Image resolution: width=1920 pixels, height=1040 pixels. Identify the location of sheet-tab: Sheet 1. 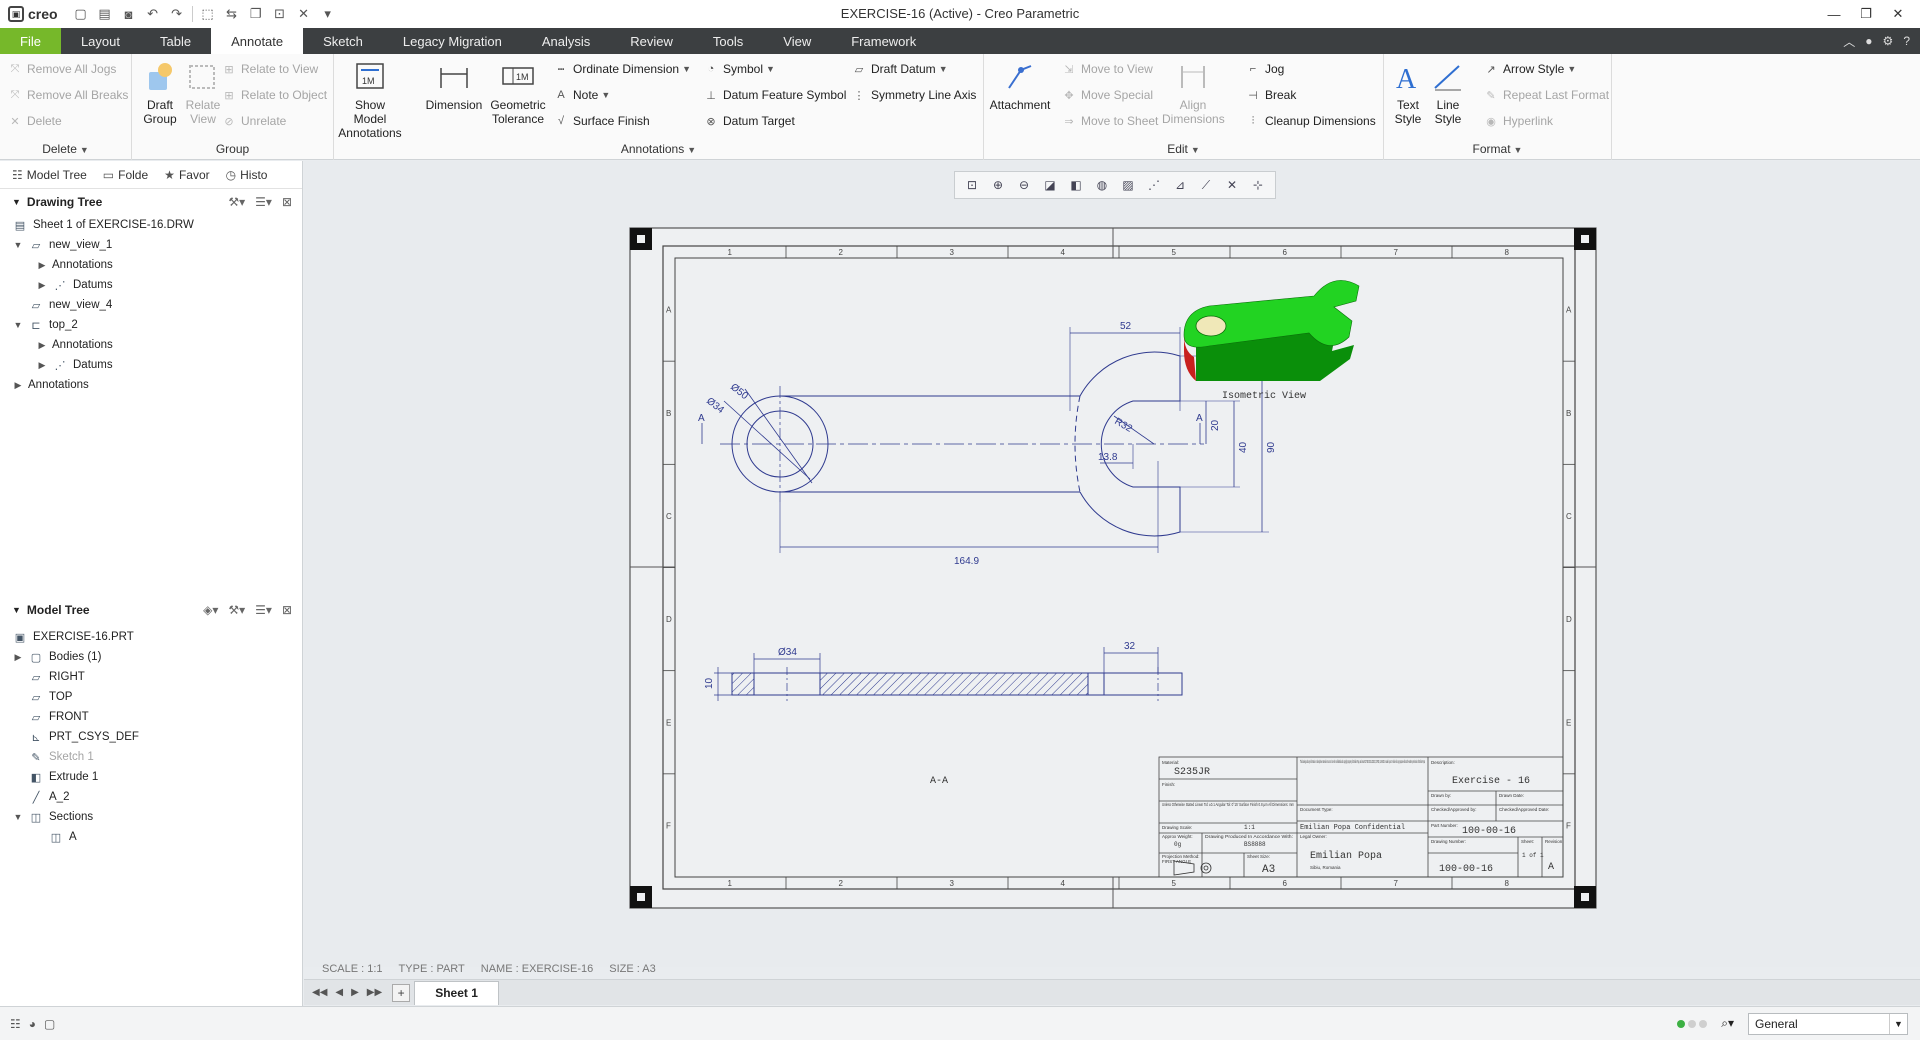
(456, 992).